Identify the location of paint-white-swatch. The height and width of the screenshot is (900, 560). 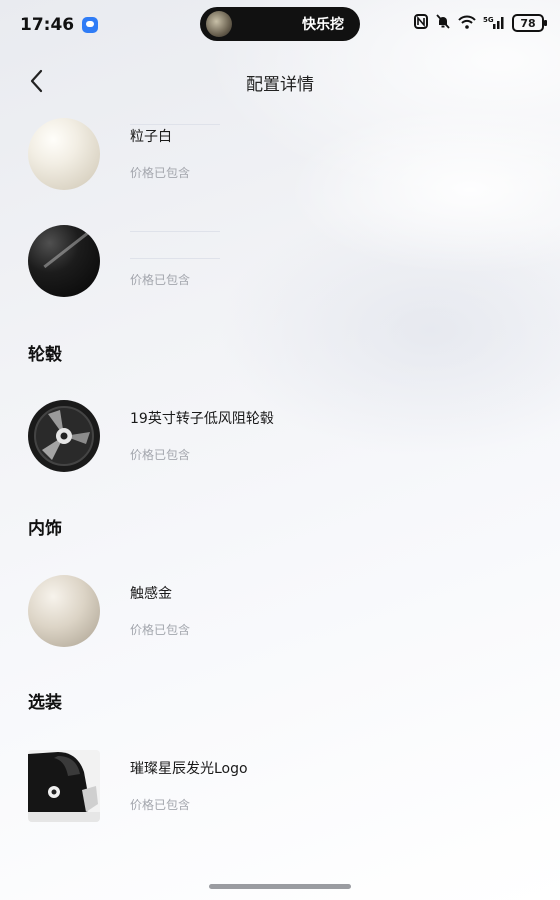
(64, 154).